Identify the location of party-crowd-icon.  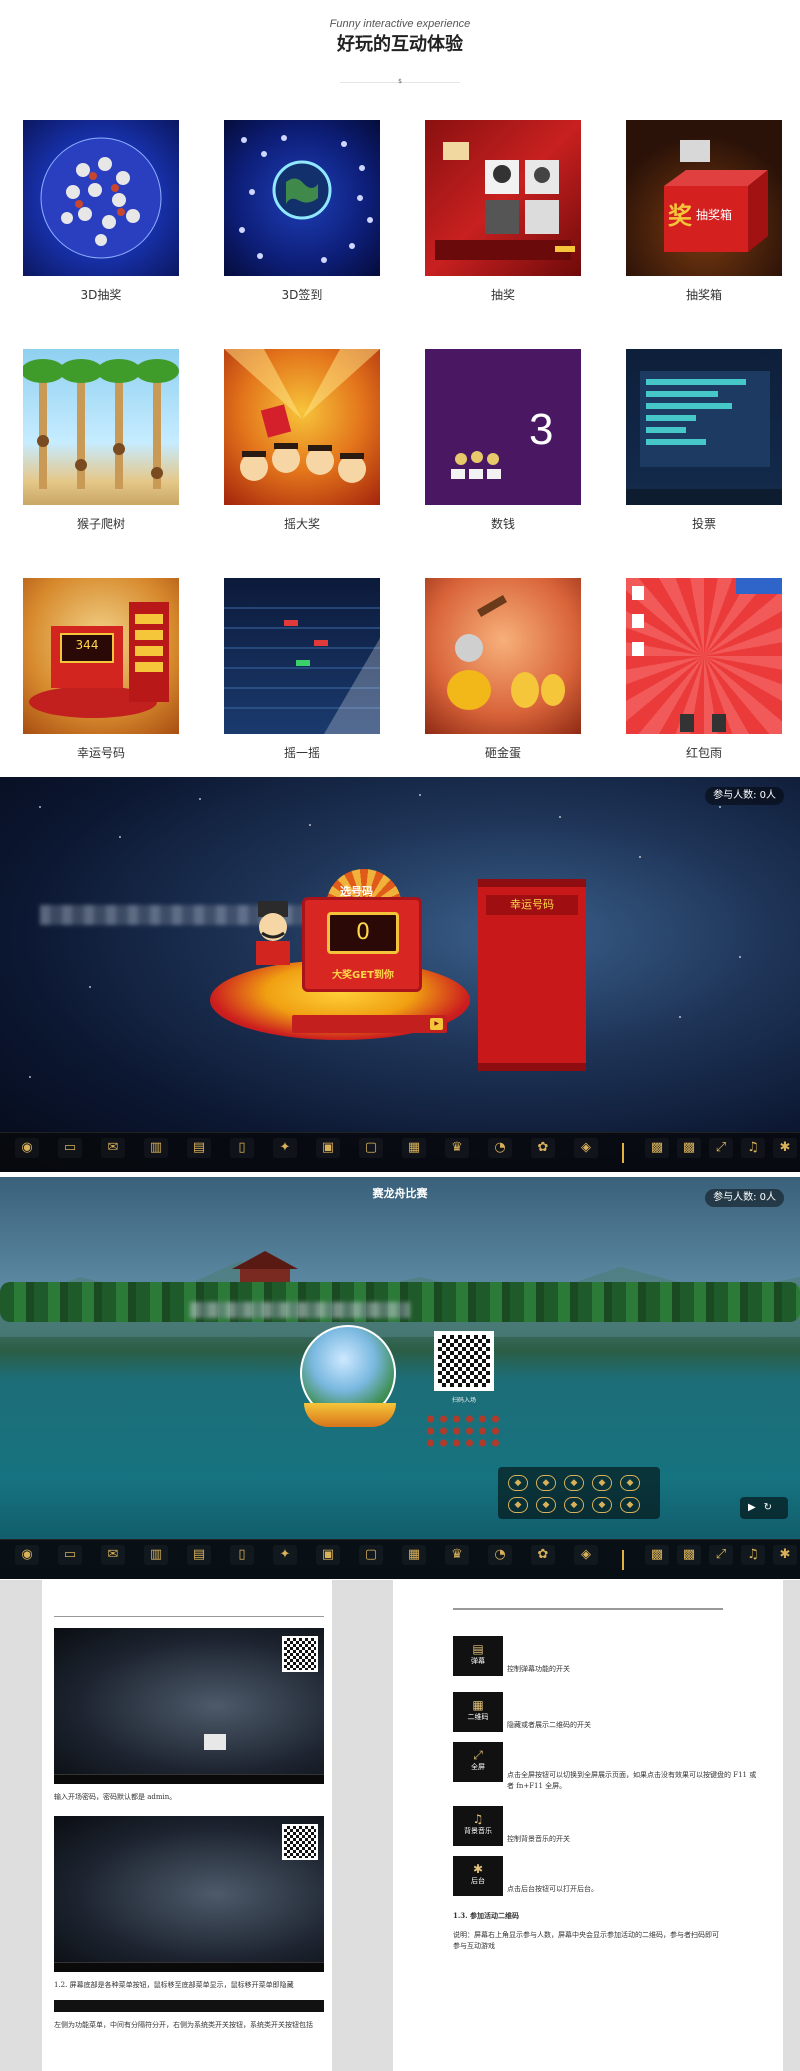
(302, 416).